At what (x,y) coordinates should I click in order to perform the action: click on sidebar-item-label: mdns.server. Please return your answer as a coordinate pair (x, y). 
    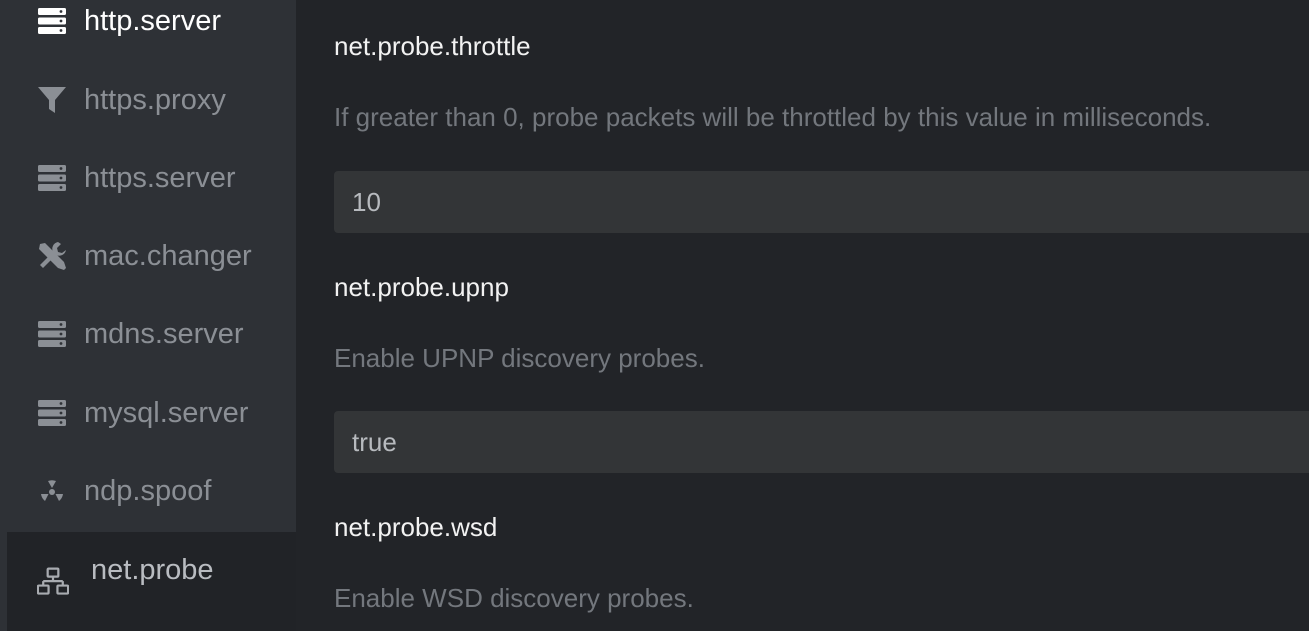
    Looking at the image, I should click on (164, 333).